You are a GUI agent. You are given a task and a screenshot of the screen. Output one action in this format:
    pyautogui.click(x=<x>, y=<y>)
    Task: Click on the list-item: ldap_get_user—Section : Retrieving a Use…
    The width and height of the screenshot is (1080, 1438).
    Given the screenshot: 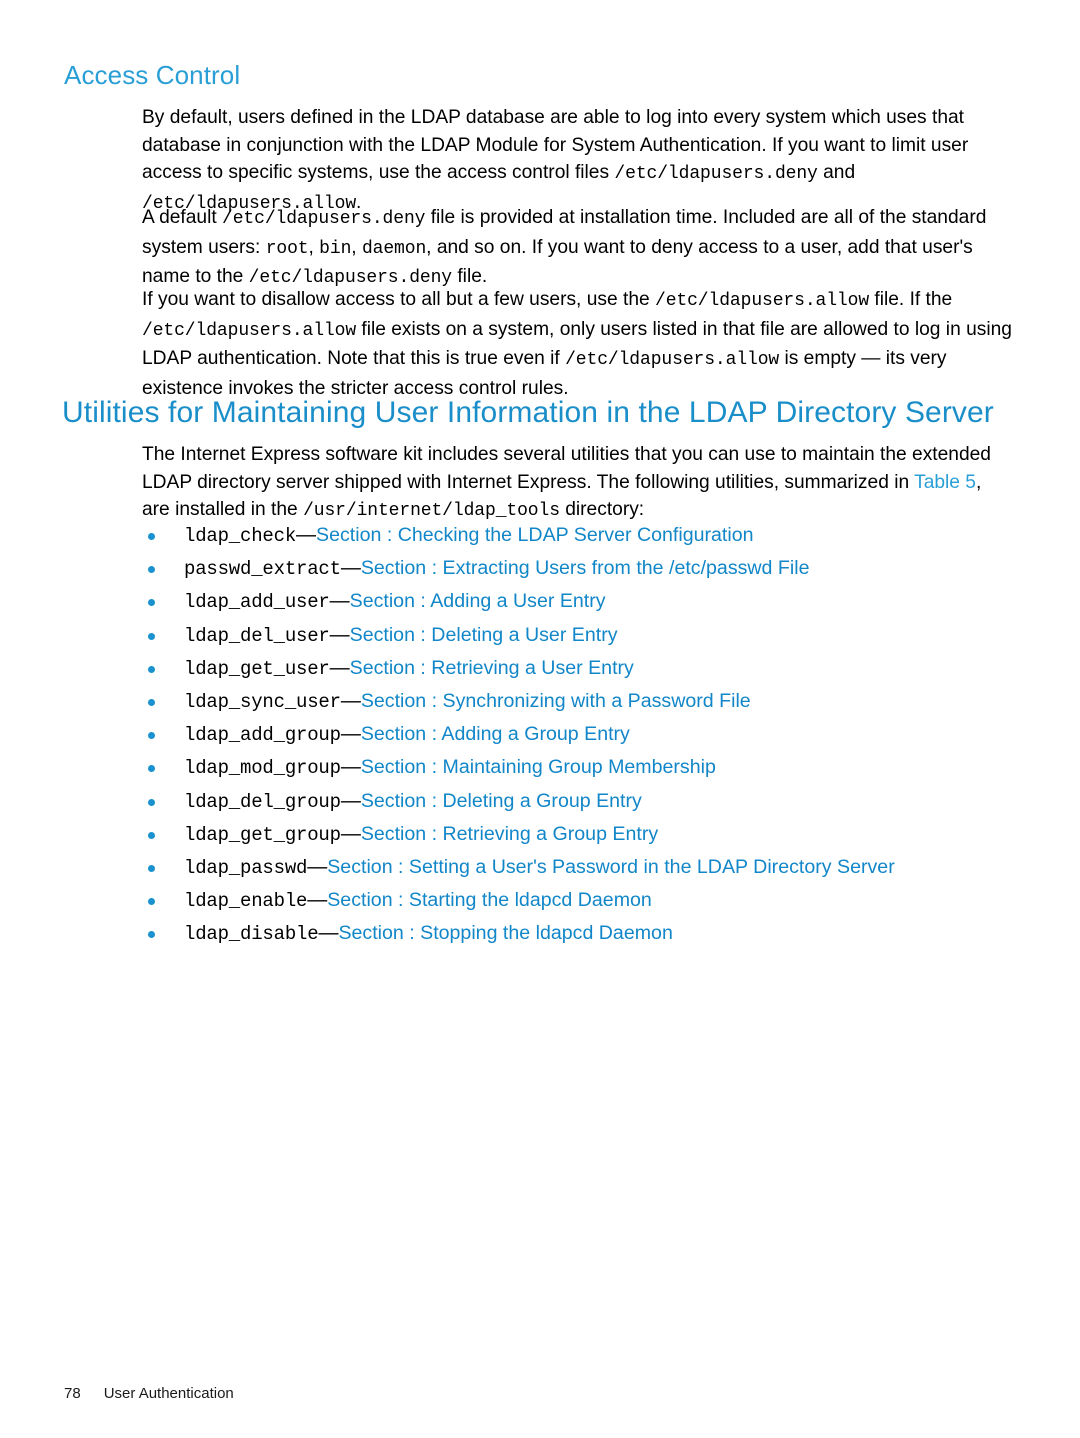 What is the action you would take?
    pyautogui.click(x=582, y=668)
    